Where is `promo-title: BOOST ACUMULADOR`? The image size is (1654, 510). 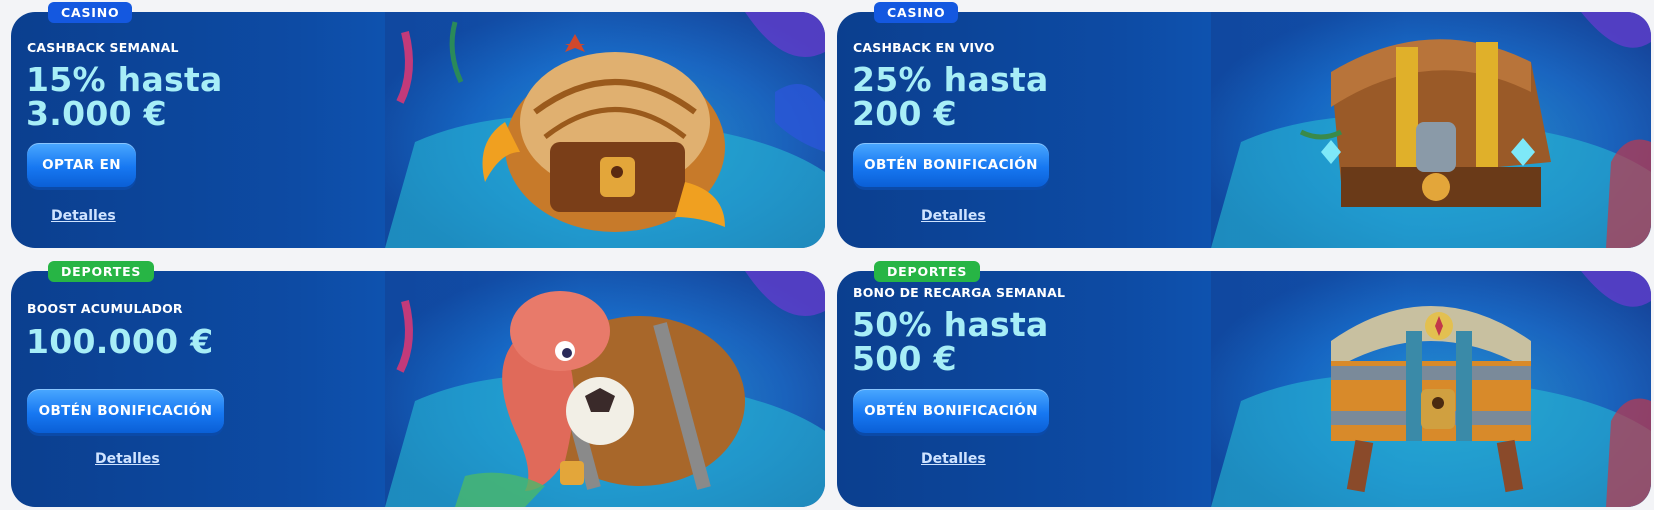 promo-title: BOOST ACUMULADOR is located at coordinates (105, 308).